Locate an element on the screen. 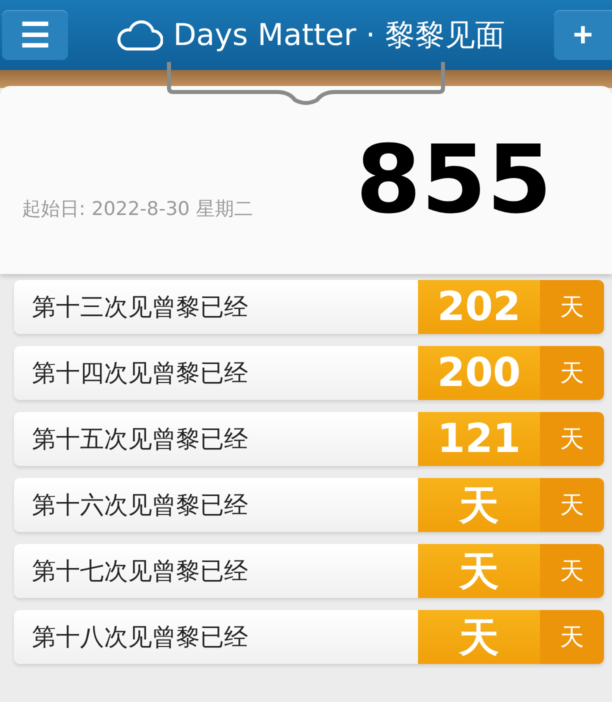 This screenshot has width=612, height=702. add-button: + is located at coordinates (583, 35).